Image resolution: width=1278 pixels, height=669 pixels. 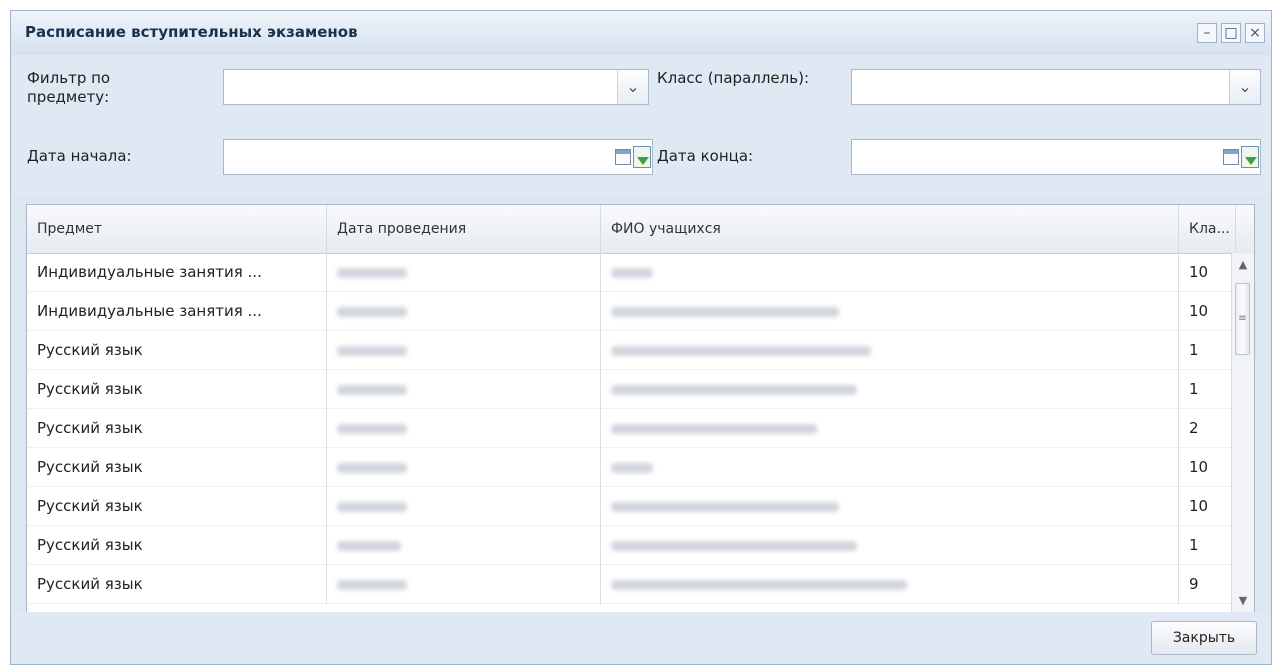 I want to click on close-icon: ×, so click(x=1255, y=33).